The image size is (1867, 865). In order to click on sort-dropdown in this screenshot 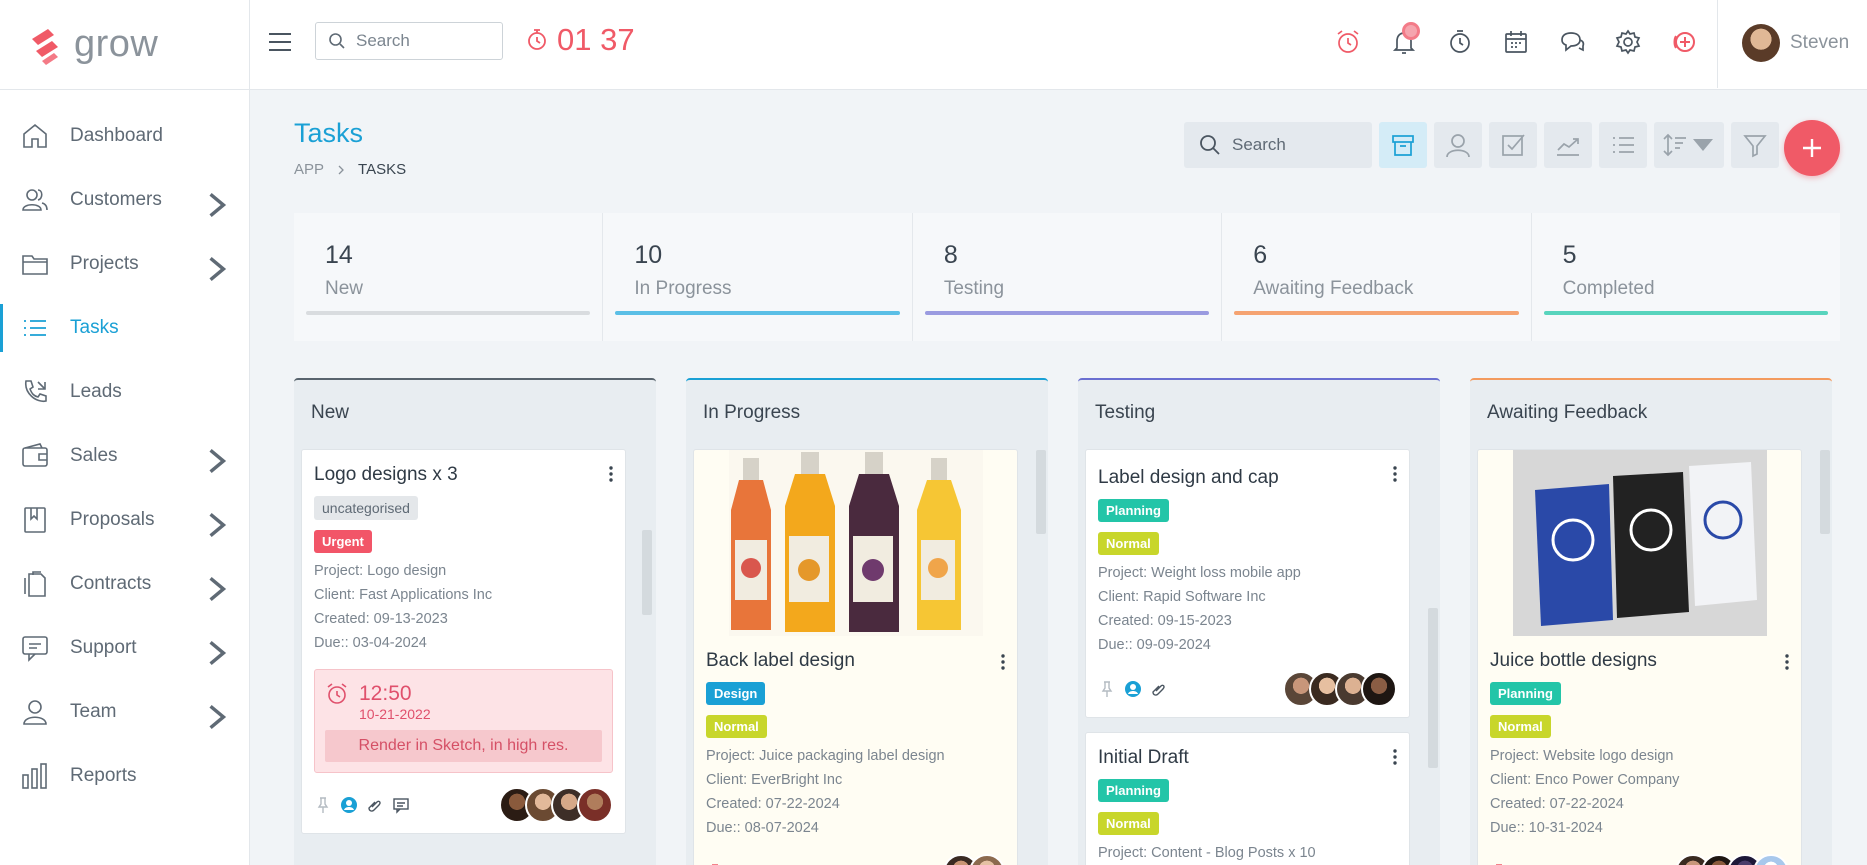, I will do `click(1689, 145)`.